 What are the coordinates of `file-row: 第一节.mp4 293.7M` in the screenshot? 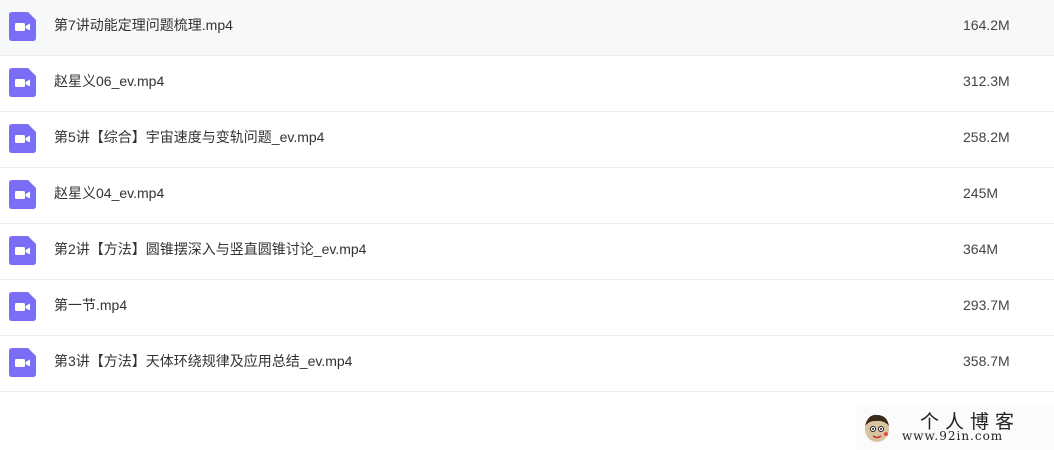 It's located at (527, 308).